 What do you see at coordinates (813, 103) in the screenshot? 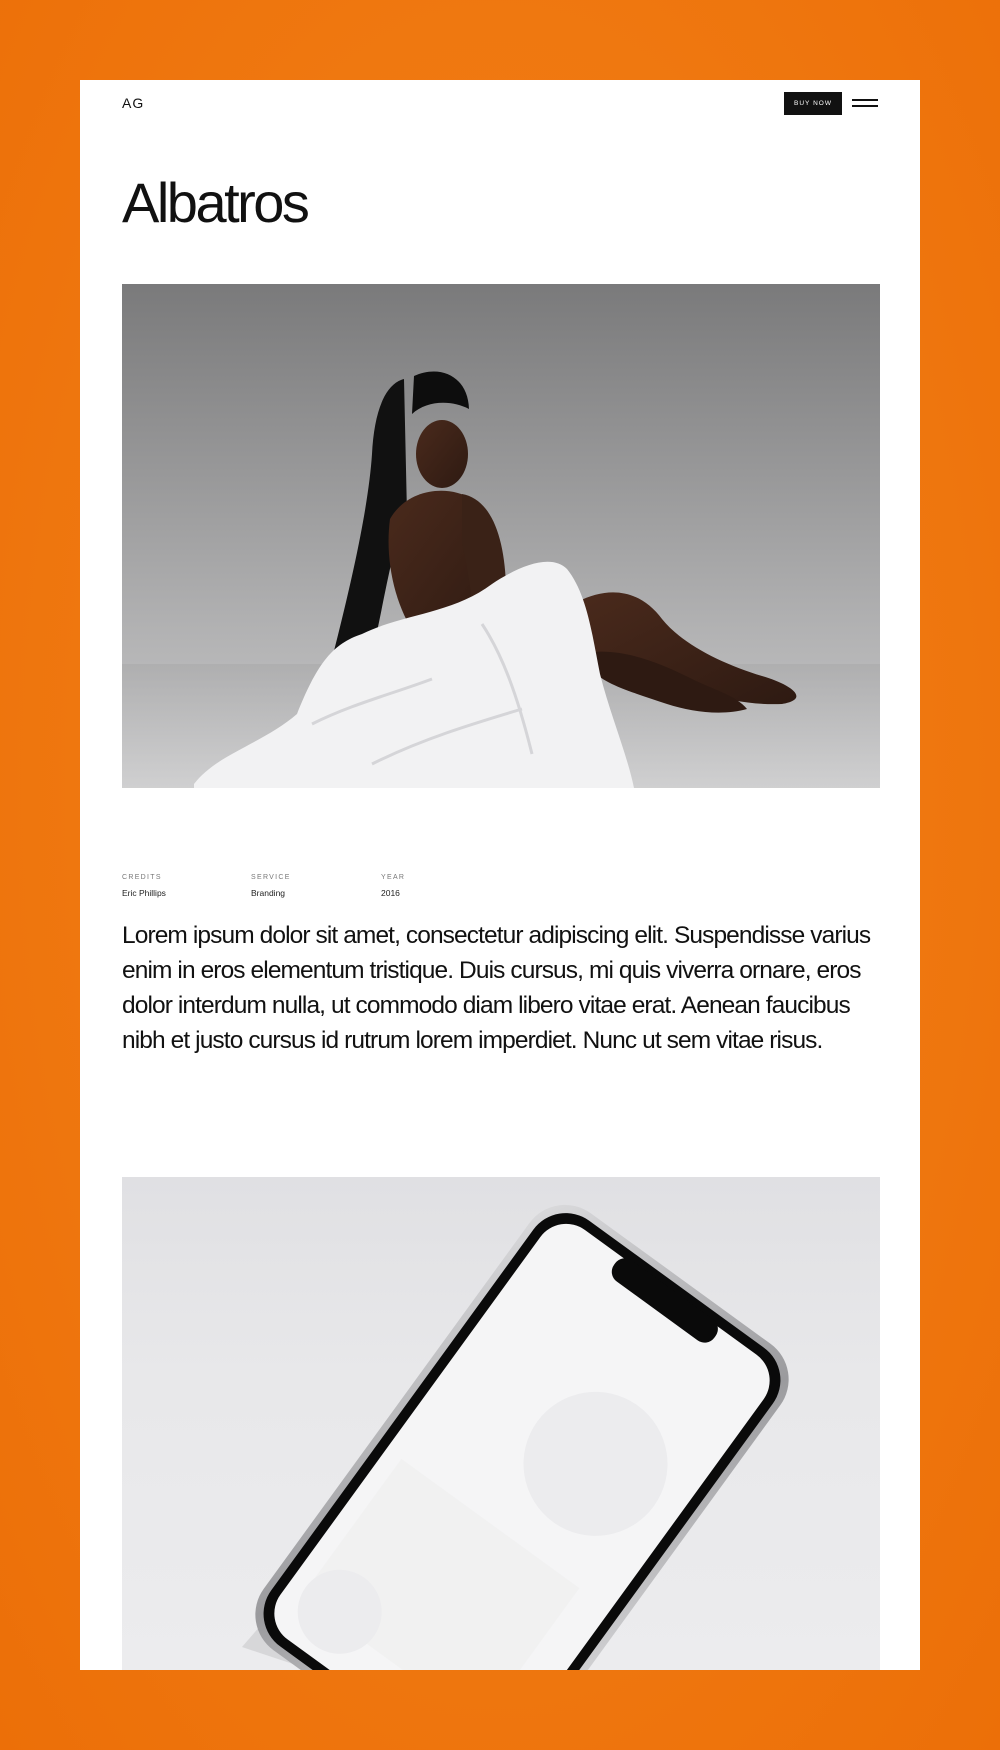
I see `buy-now-button: BUY NOW` at bounding box center [813, 103].